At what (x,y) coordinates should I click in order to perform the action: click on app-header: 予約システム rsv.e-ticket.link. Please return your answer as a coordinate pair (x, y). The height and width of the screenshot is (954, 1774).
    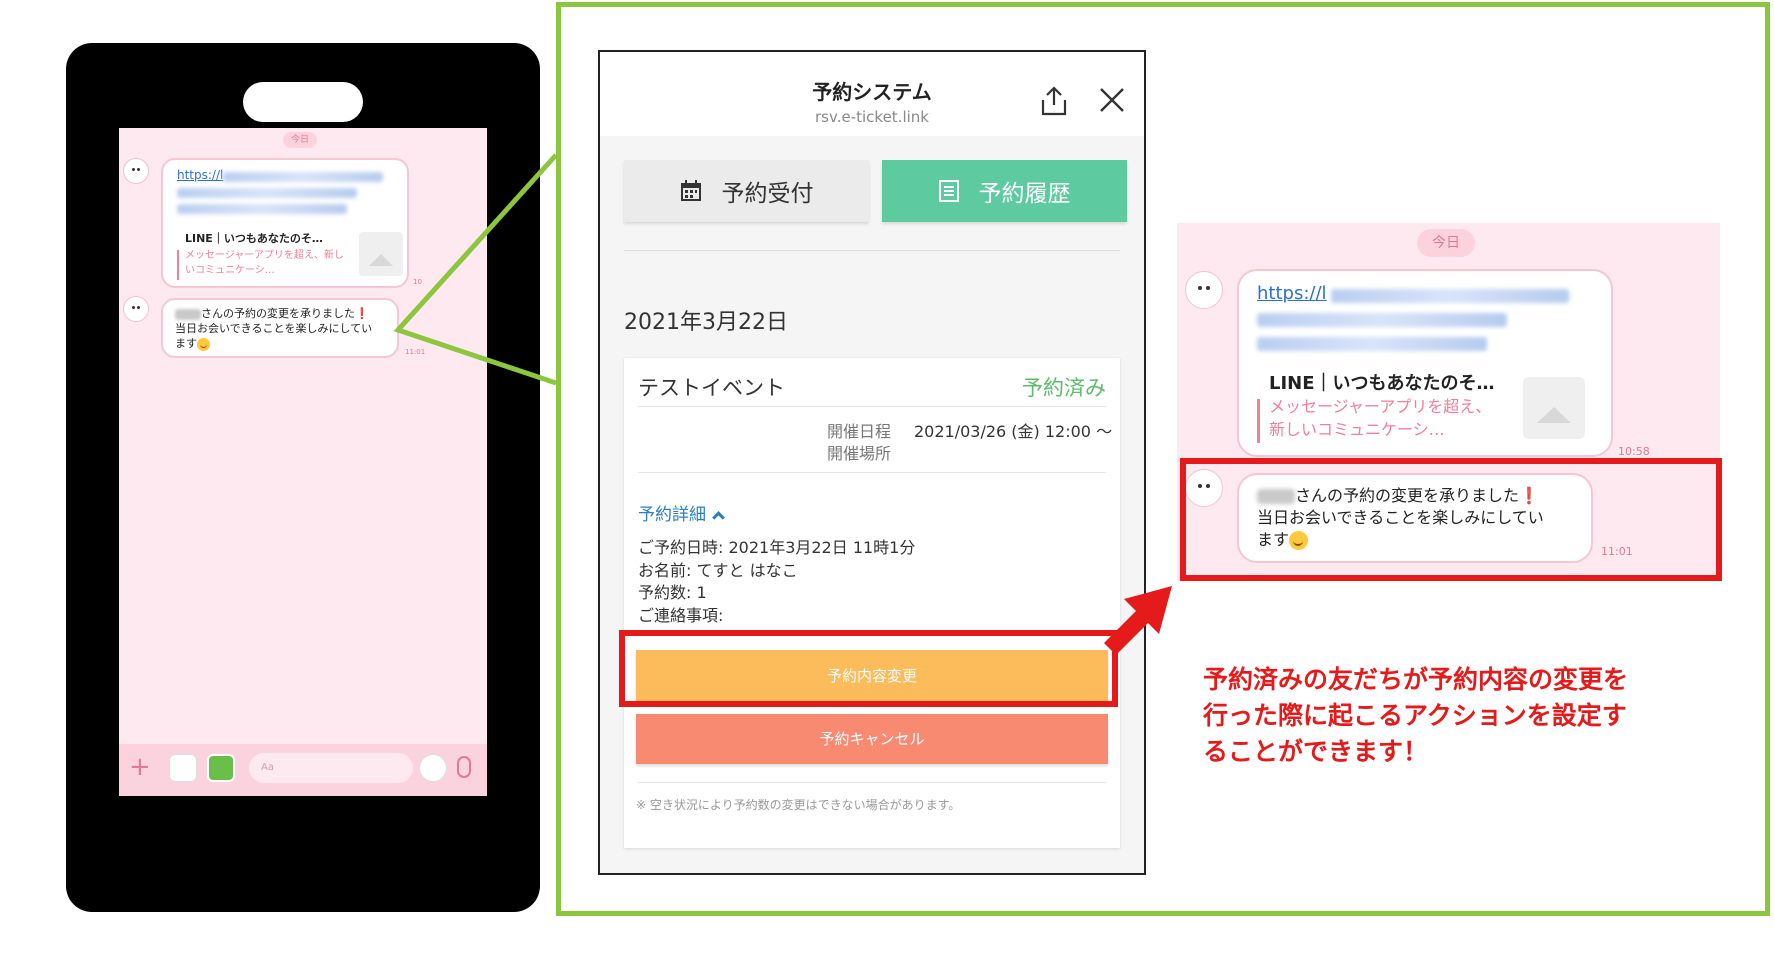
    Looking at the image, I should click on (872, 94).